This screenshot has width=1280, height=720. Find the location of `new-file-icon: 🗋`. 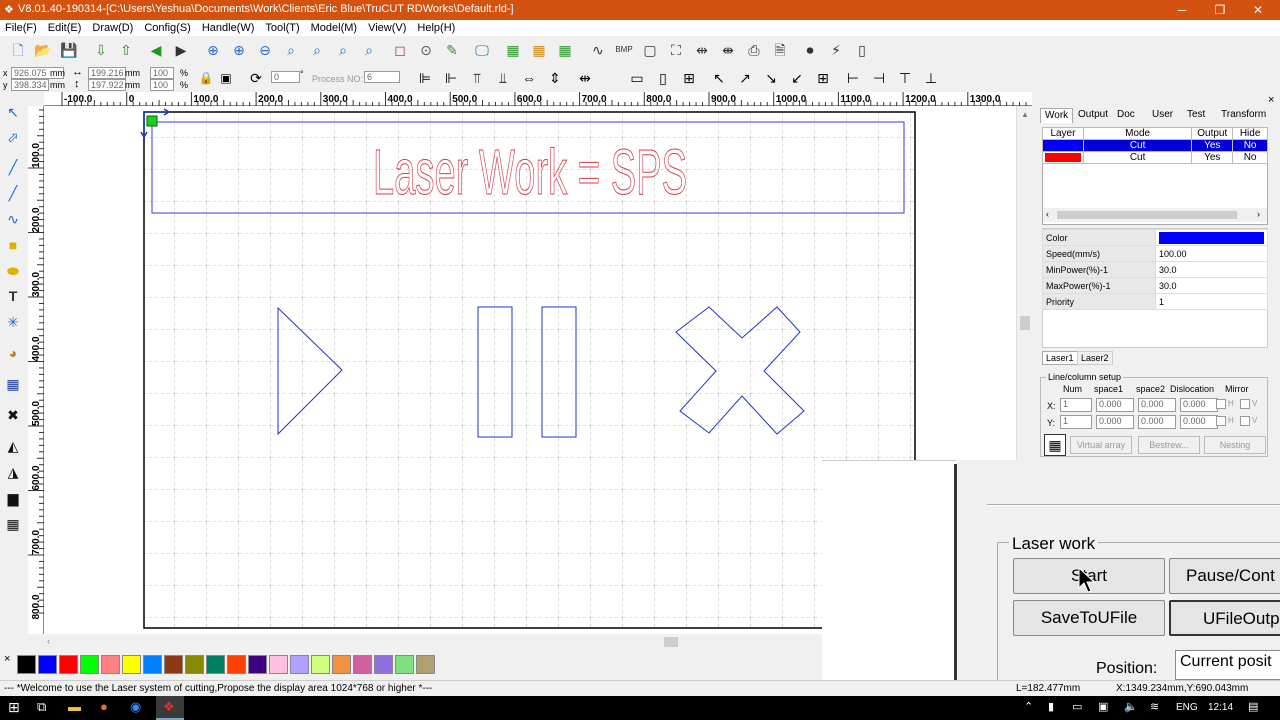

new-file-icon: 🗋 is located at coordinates (18, 50).